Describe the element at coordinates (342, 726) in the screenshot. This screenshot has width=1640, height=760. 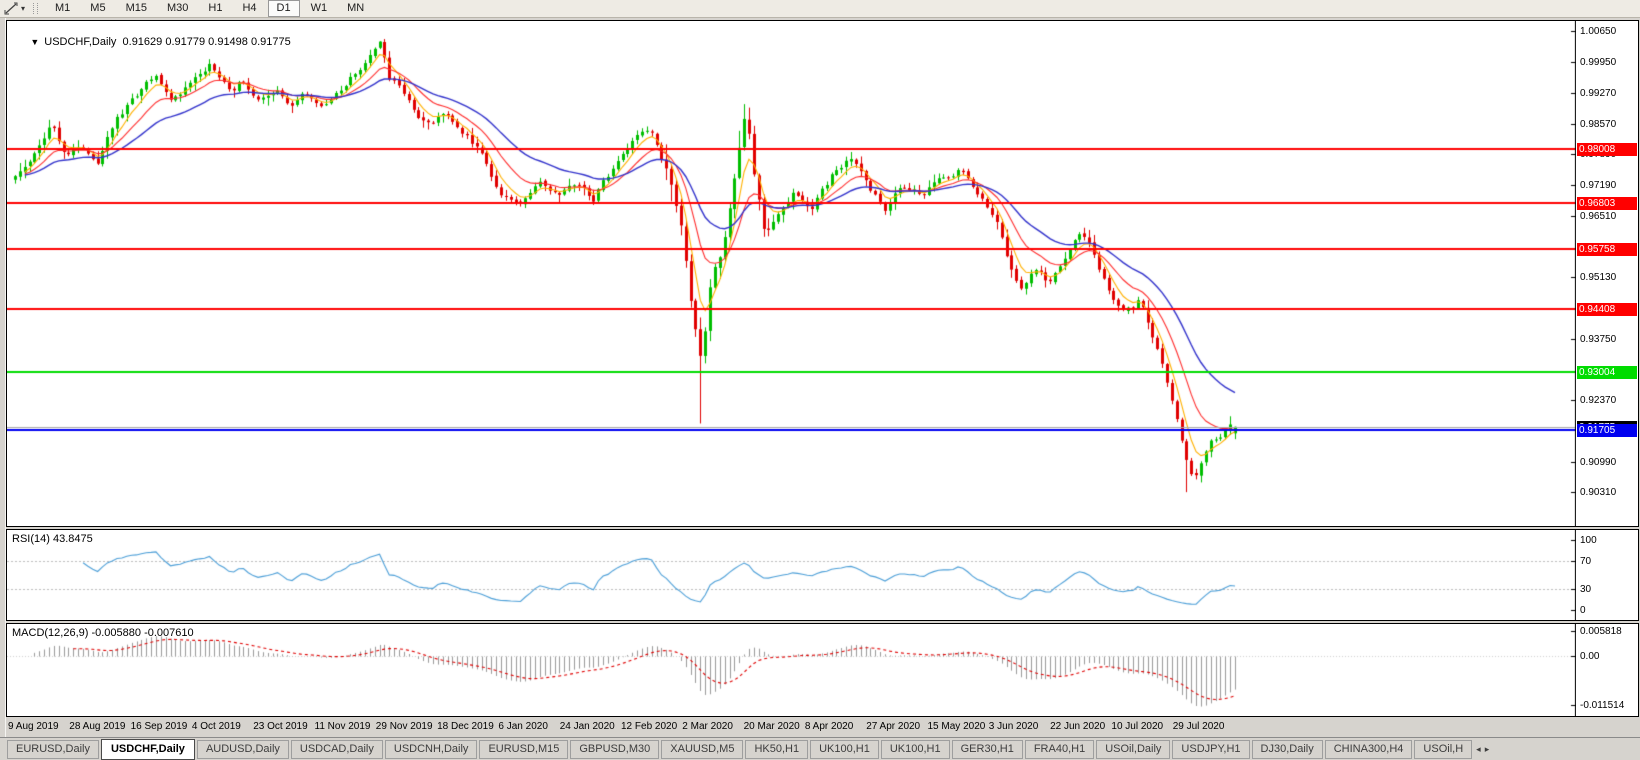
I see `time-axis-label: 11 Nov 2019` at that location.